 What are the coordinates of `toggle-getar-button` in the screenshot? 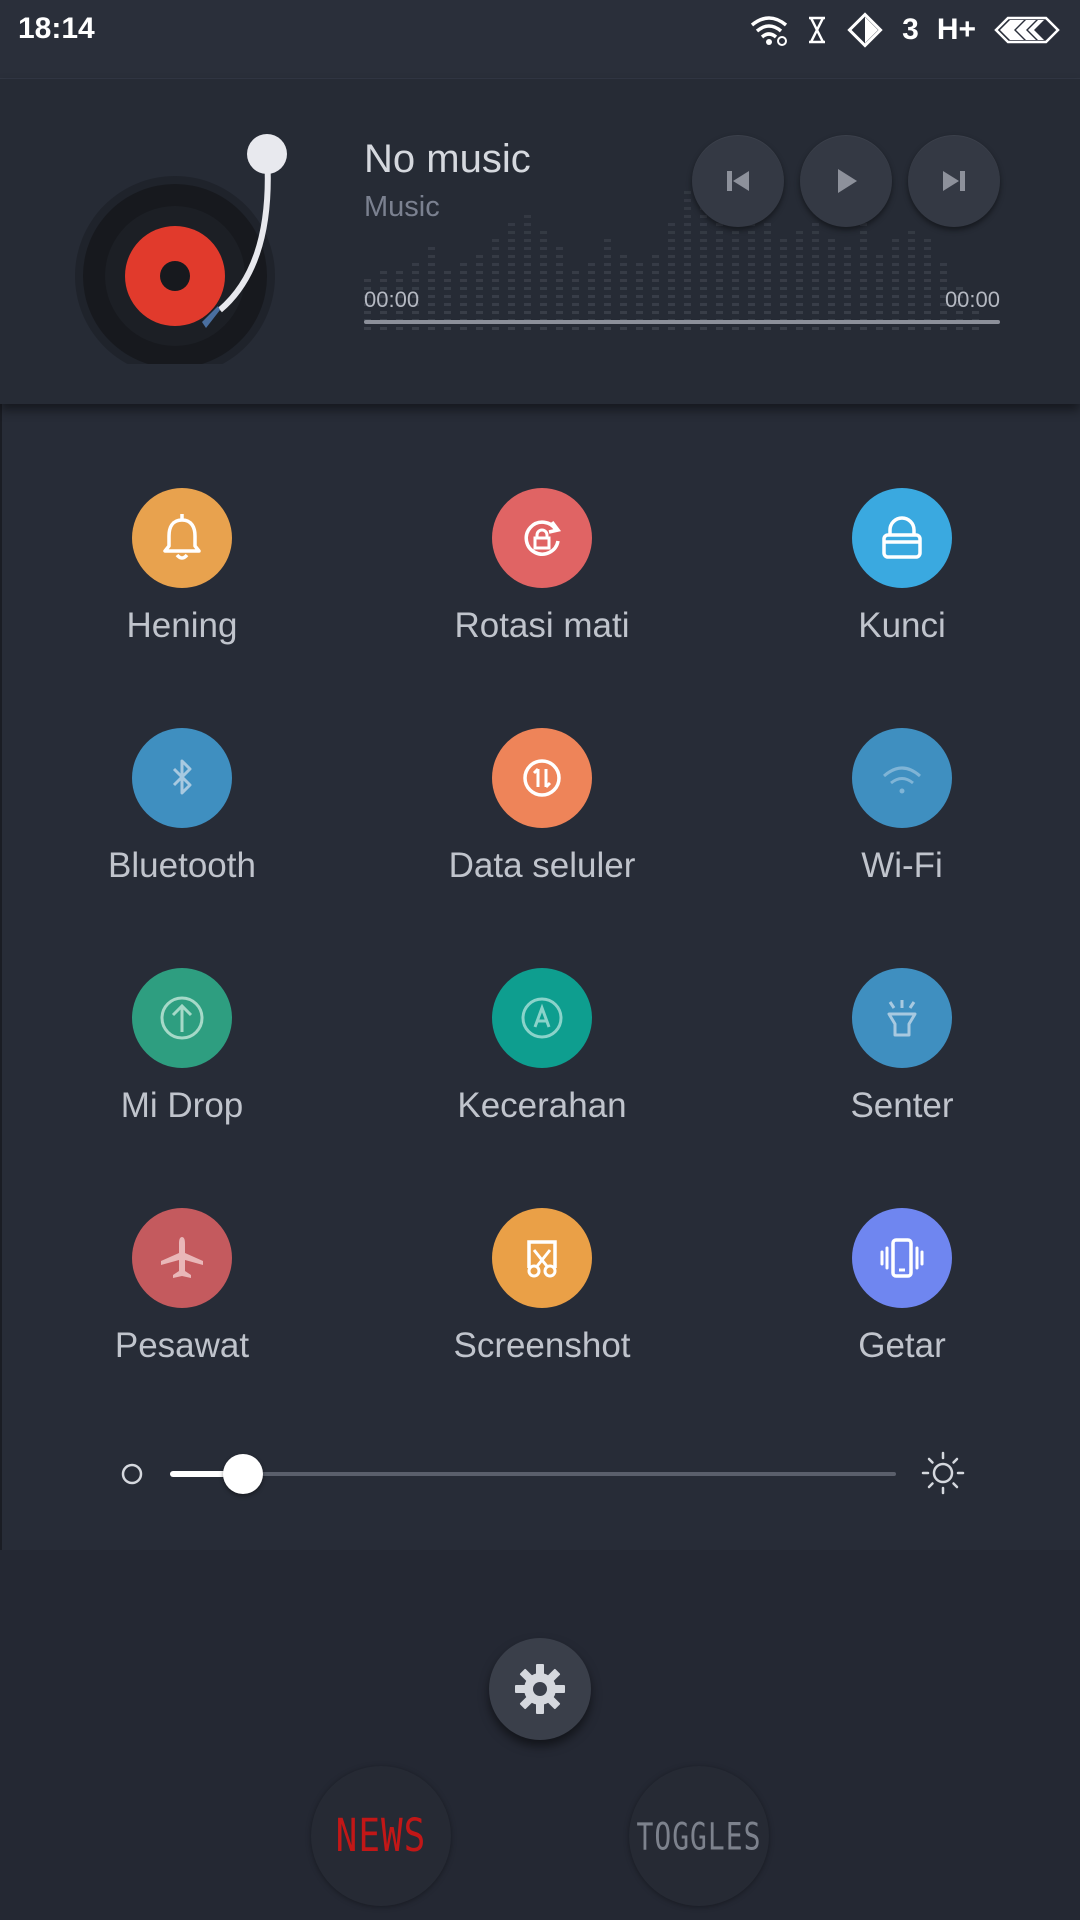 It's located at (902, 1258).